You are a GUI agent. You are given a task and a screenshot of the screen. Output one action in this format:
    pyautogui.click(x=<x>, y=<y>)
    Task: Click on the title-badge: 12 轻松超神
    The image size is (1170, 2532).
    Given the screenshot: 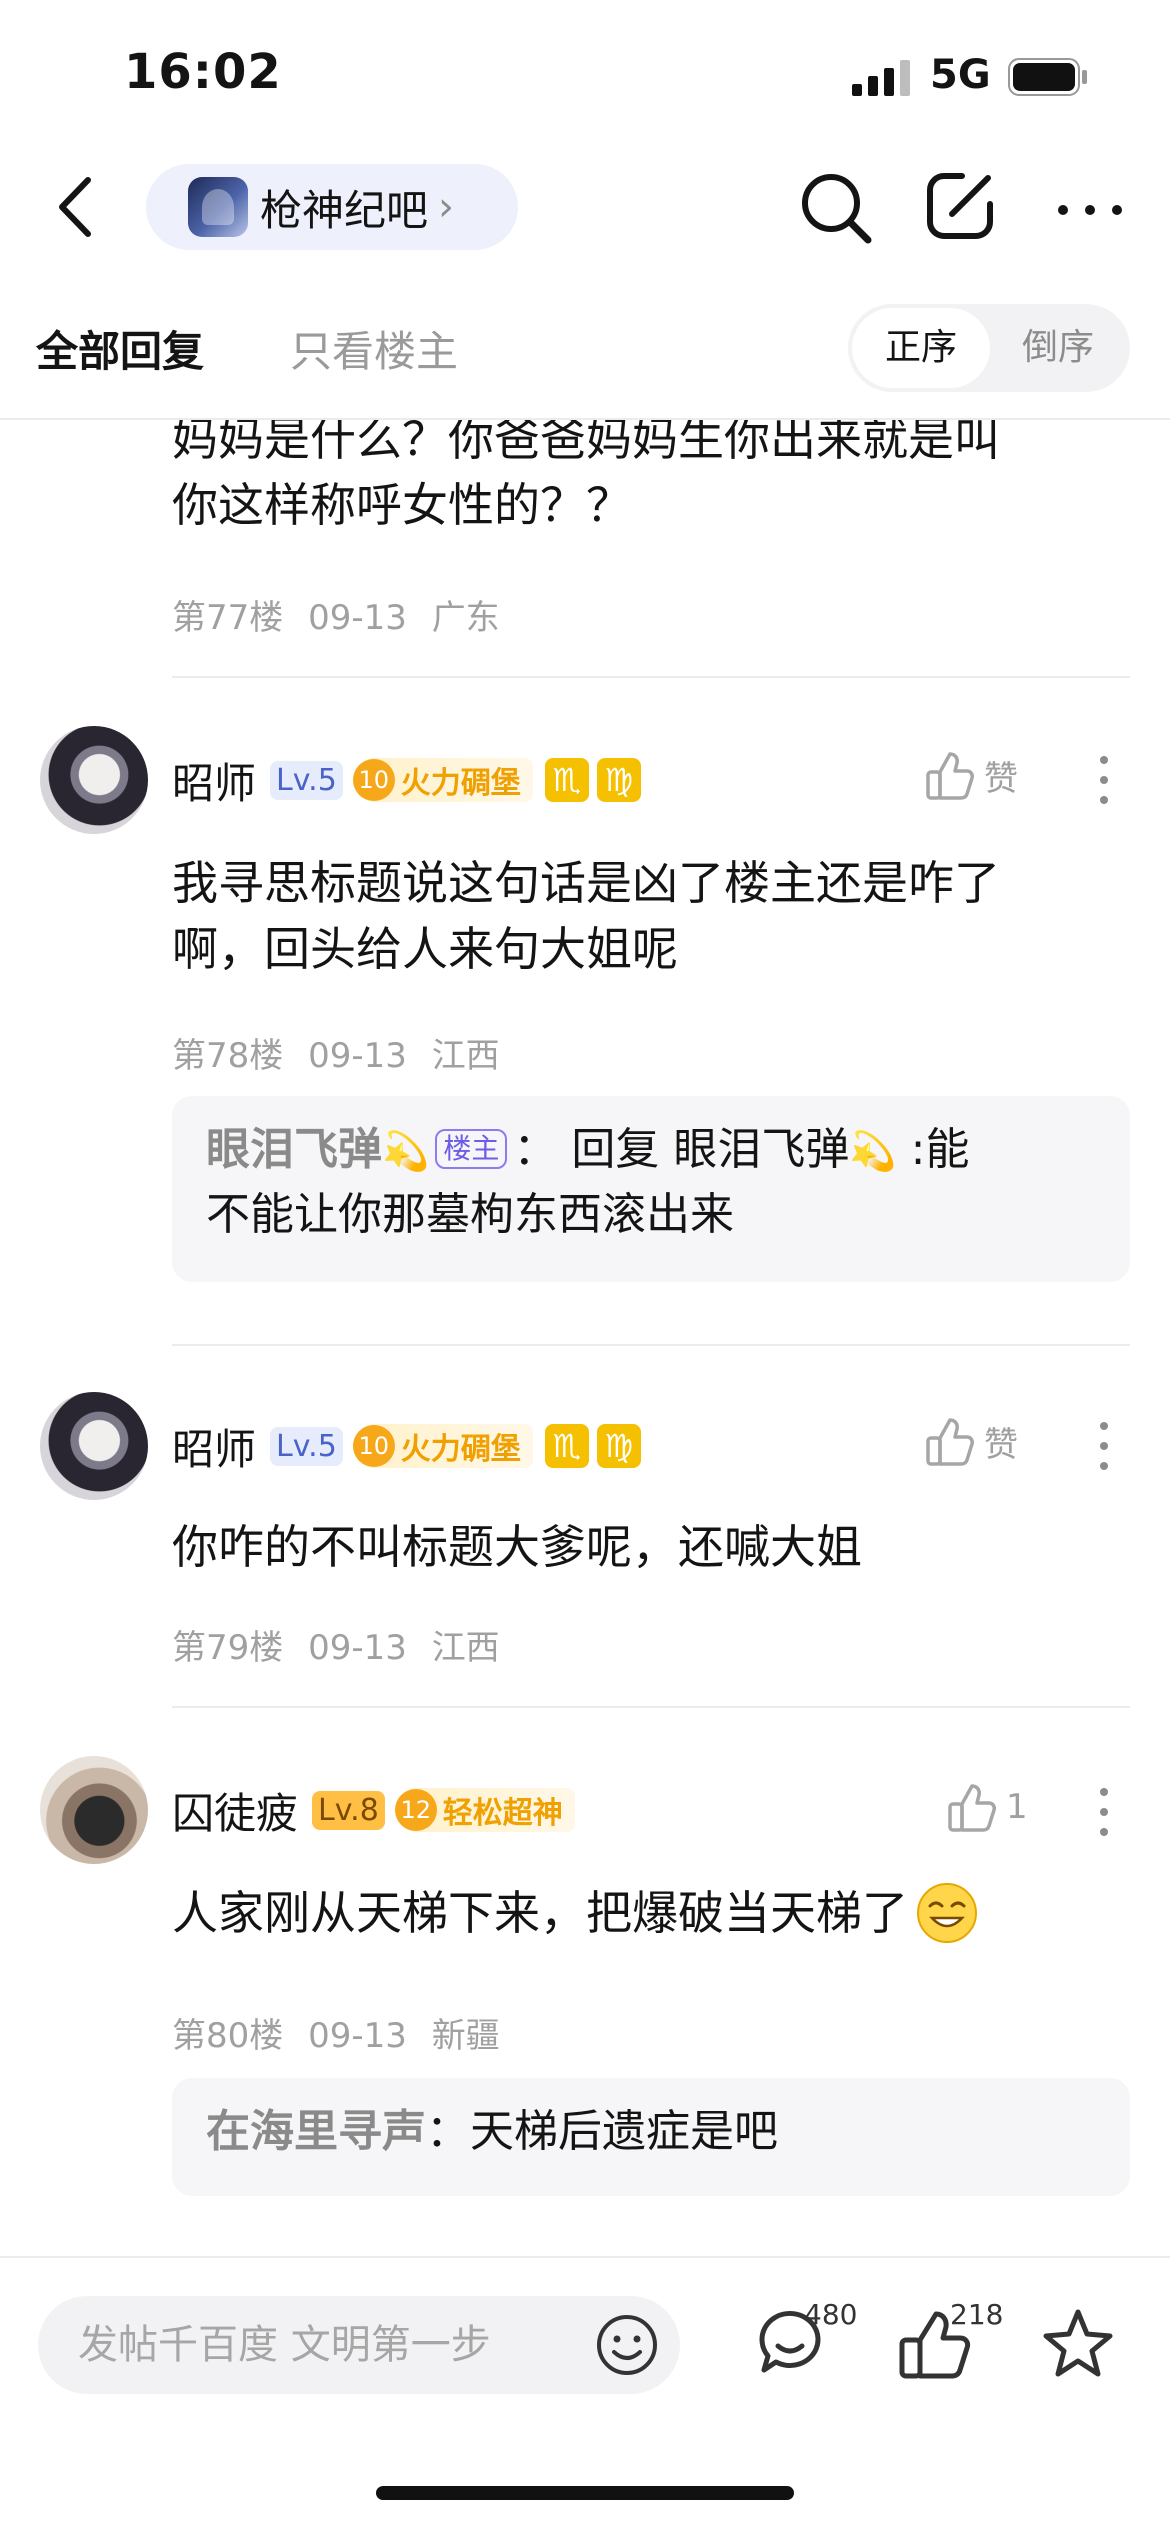 What is the action you would take?
    pyautogui.click(x=484, y=1810)
    